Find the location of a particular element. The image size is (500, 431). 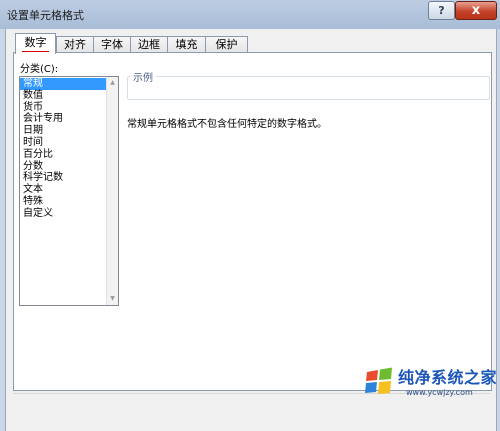

help-button: ? is located at coordinates (441, 10).